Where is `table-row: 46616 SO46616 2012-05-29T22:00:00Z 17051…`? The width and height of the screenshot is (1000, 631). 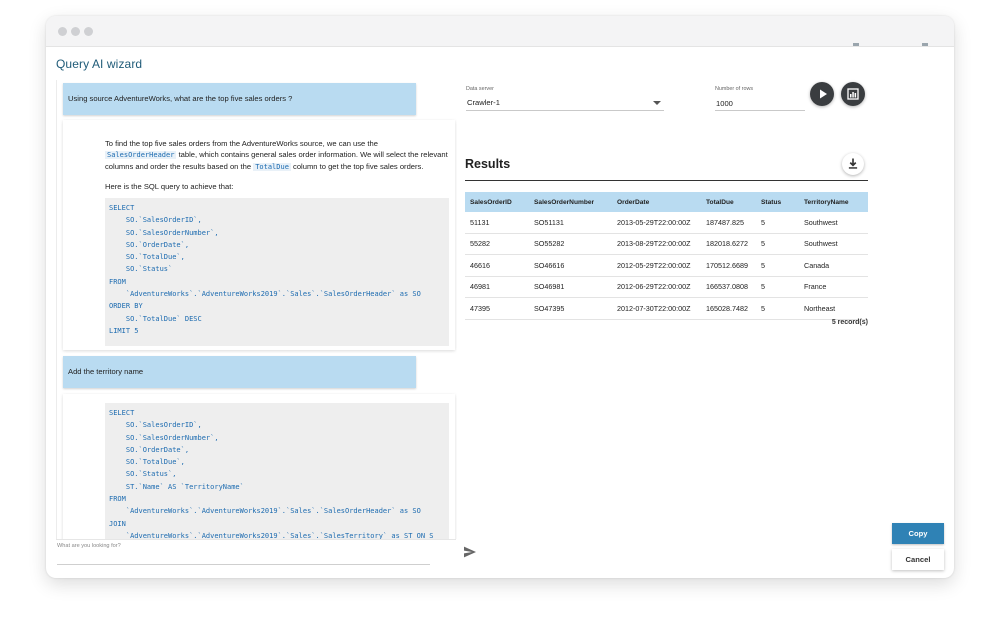 table-row: 46616 SO46616 2012-05-29T22:00:00Z 17051… is located at coordinates (666, 265).